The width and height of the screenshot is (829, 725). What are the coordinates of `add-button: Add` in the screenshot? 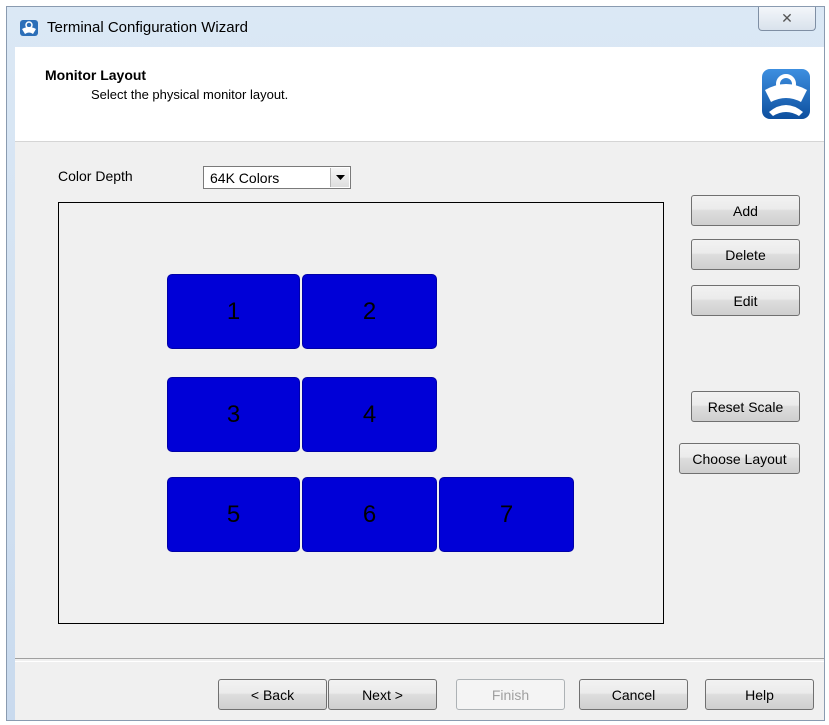 It's located at (745, 210).